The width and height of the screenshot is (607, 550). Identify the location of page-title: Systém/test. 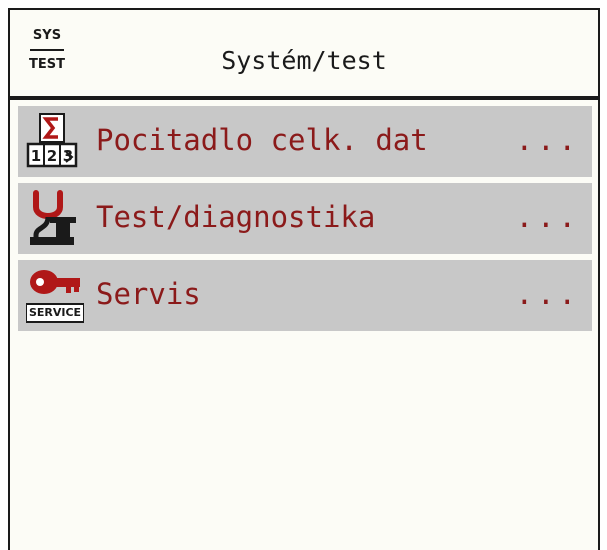
(304, 60).